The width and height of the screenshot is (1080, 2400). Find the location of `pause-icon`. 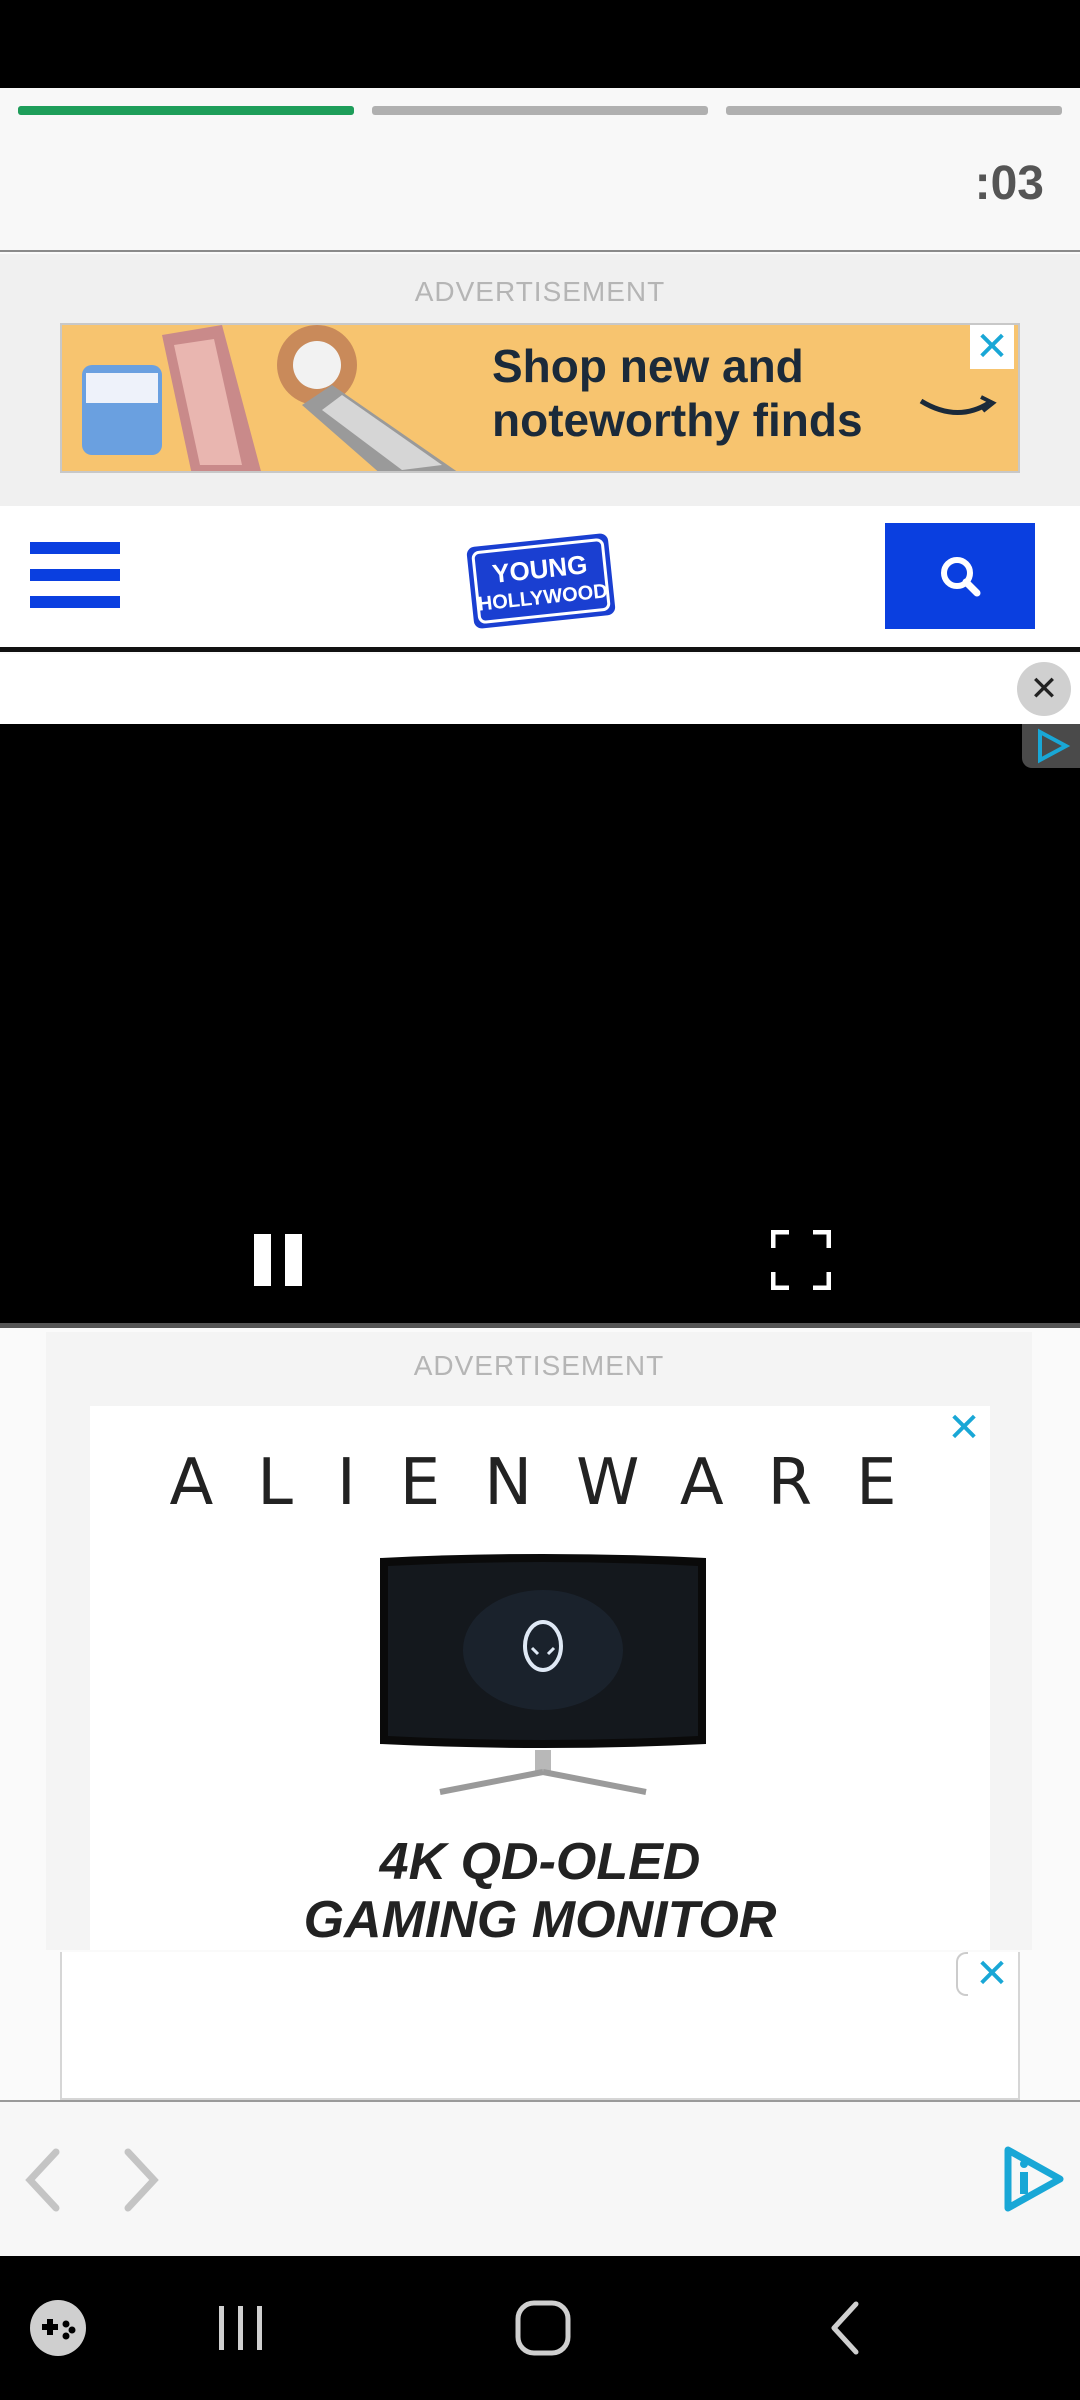

pause-icon is located at coordinates (278, 1260).